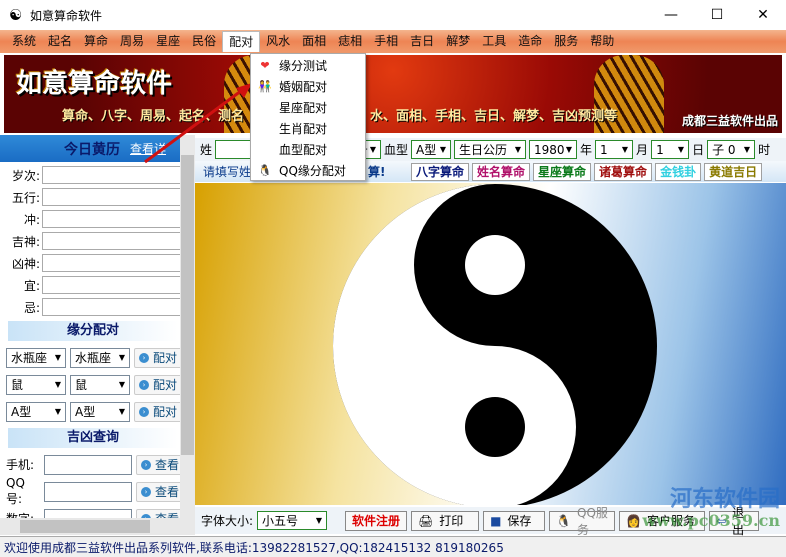 Image resolution: width=786 pixels, height=557 pixels. What do you see at coordinates (440, 171) in the screenshot?
I see `fortune-button: 八字算命` at bounding box center [440, 171].